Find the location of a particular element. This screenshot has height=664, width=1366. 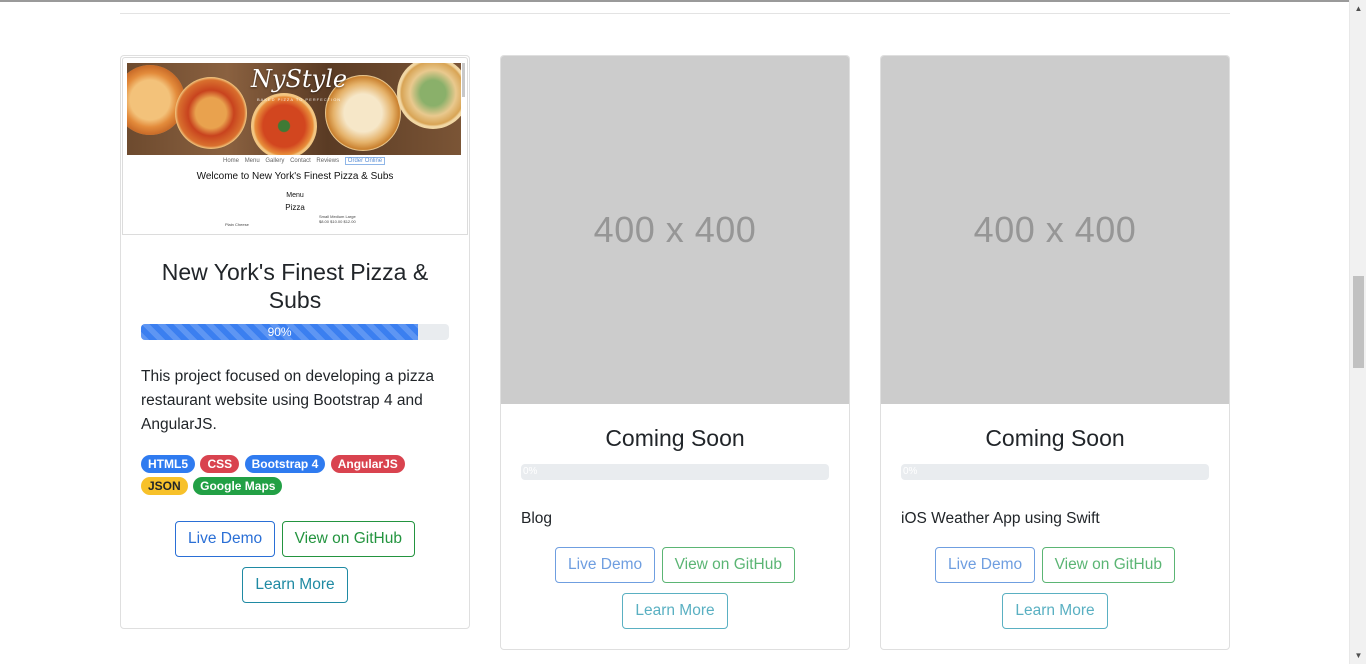

thumbnail-nav-item: Contact is located at coordinates (300, 161).